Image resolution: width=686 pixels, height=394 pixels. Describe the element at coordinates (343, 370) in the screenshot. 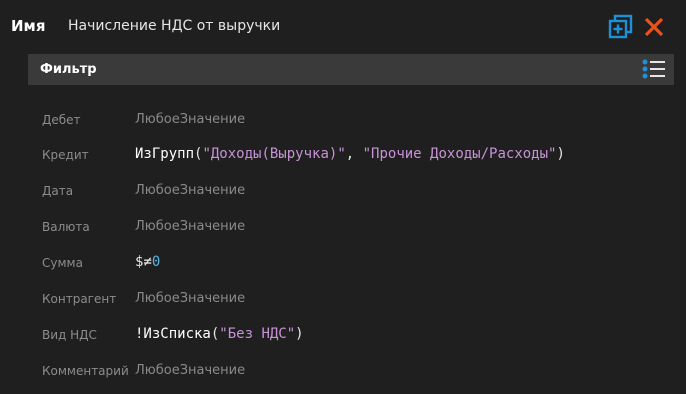

I see `filter-row-comment: Комментарий ЛюбоеЗначение` at that location.